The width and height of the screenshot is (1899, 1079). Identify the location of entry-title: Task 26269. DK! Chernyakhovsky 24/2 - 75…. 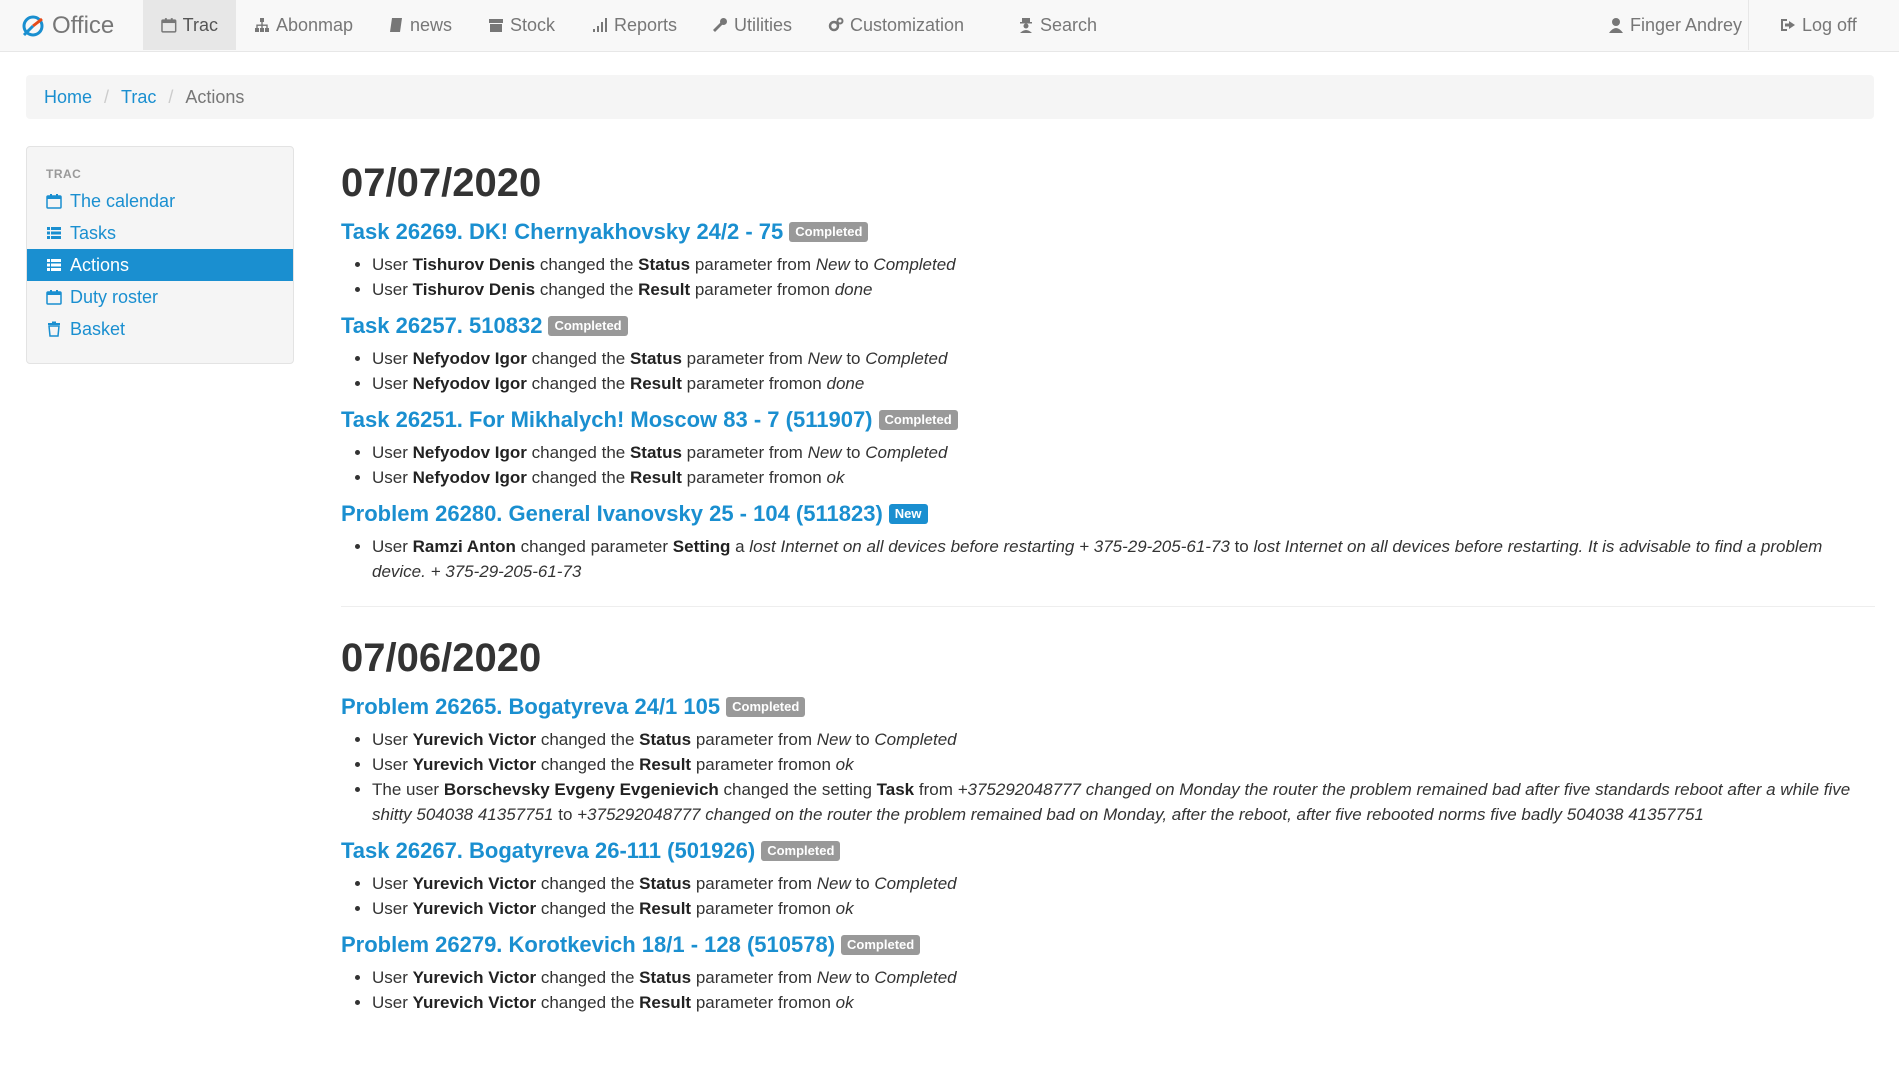
(1108, 232).